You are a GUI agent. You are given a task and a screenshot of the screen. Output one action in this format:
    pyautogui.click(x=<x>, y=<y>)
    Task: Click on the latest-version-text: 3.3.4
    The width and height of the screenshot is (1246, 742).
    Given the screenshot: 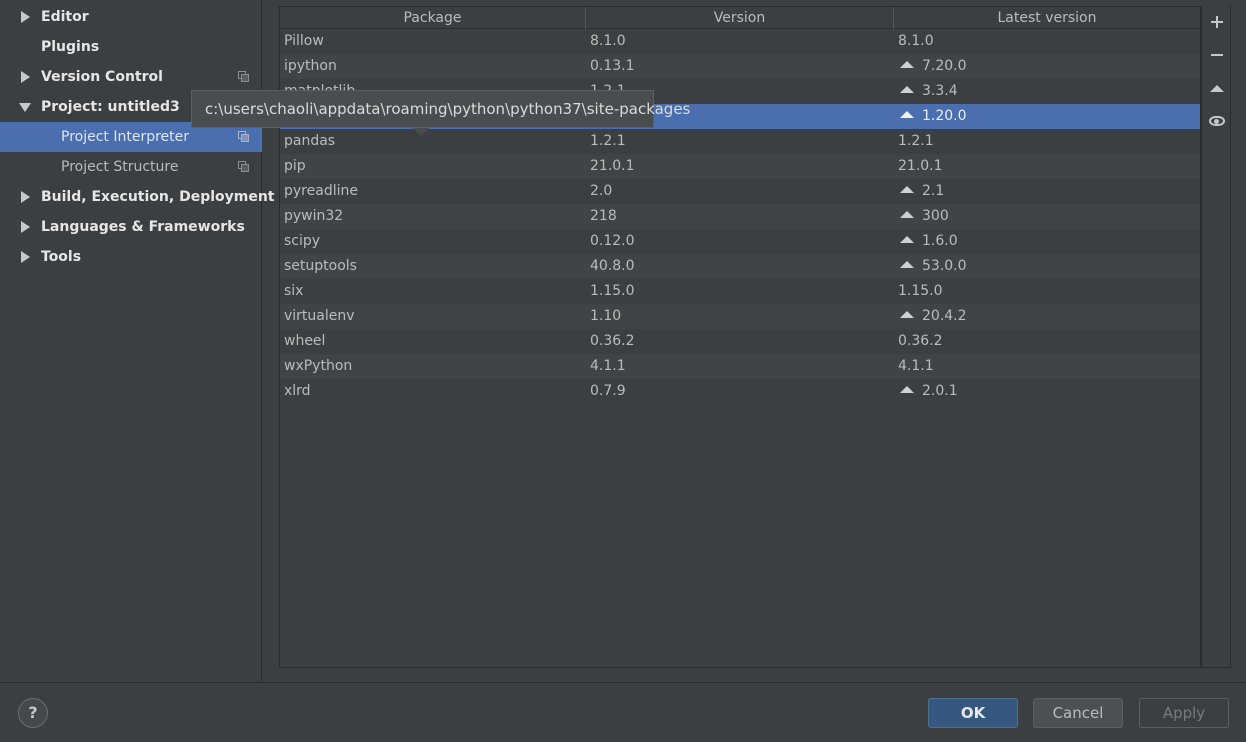 What is the action you would take?
    pyautogui.click(x=940, y=91)
    